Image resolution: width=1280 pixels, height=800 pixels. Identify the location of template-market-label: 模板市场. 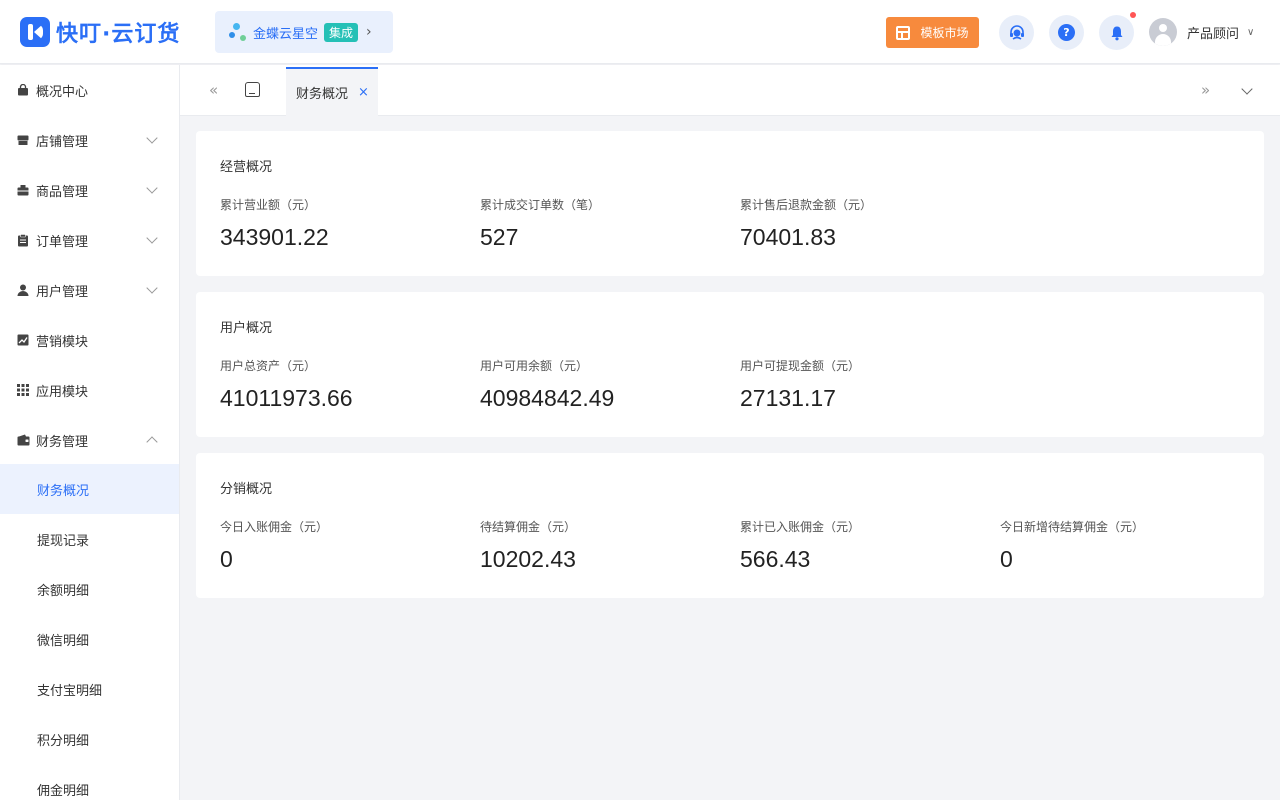
(944, 33).